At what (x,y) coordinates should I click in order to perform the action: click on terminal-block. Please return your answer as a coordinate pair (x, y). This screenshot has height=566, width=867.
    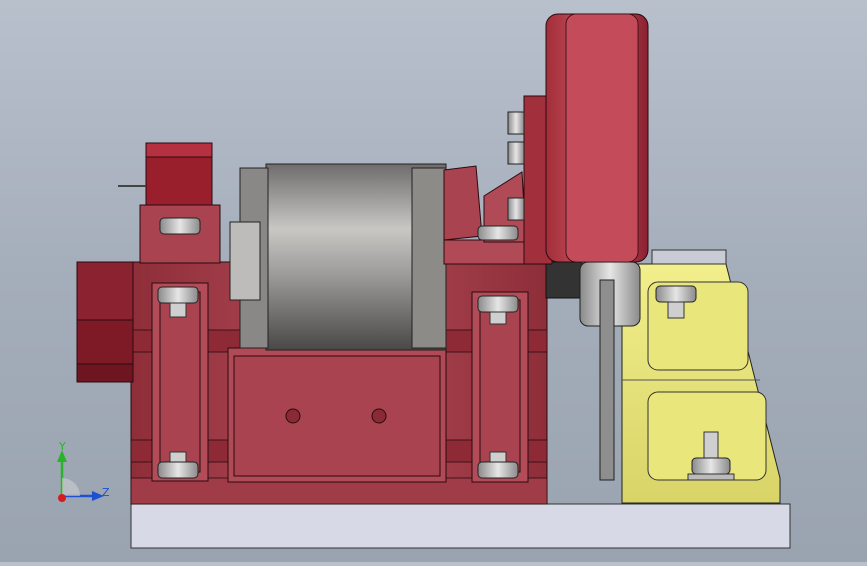
    Looking at the image, I should click on (169, 203).